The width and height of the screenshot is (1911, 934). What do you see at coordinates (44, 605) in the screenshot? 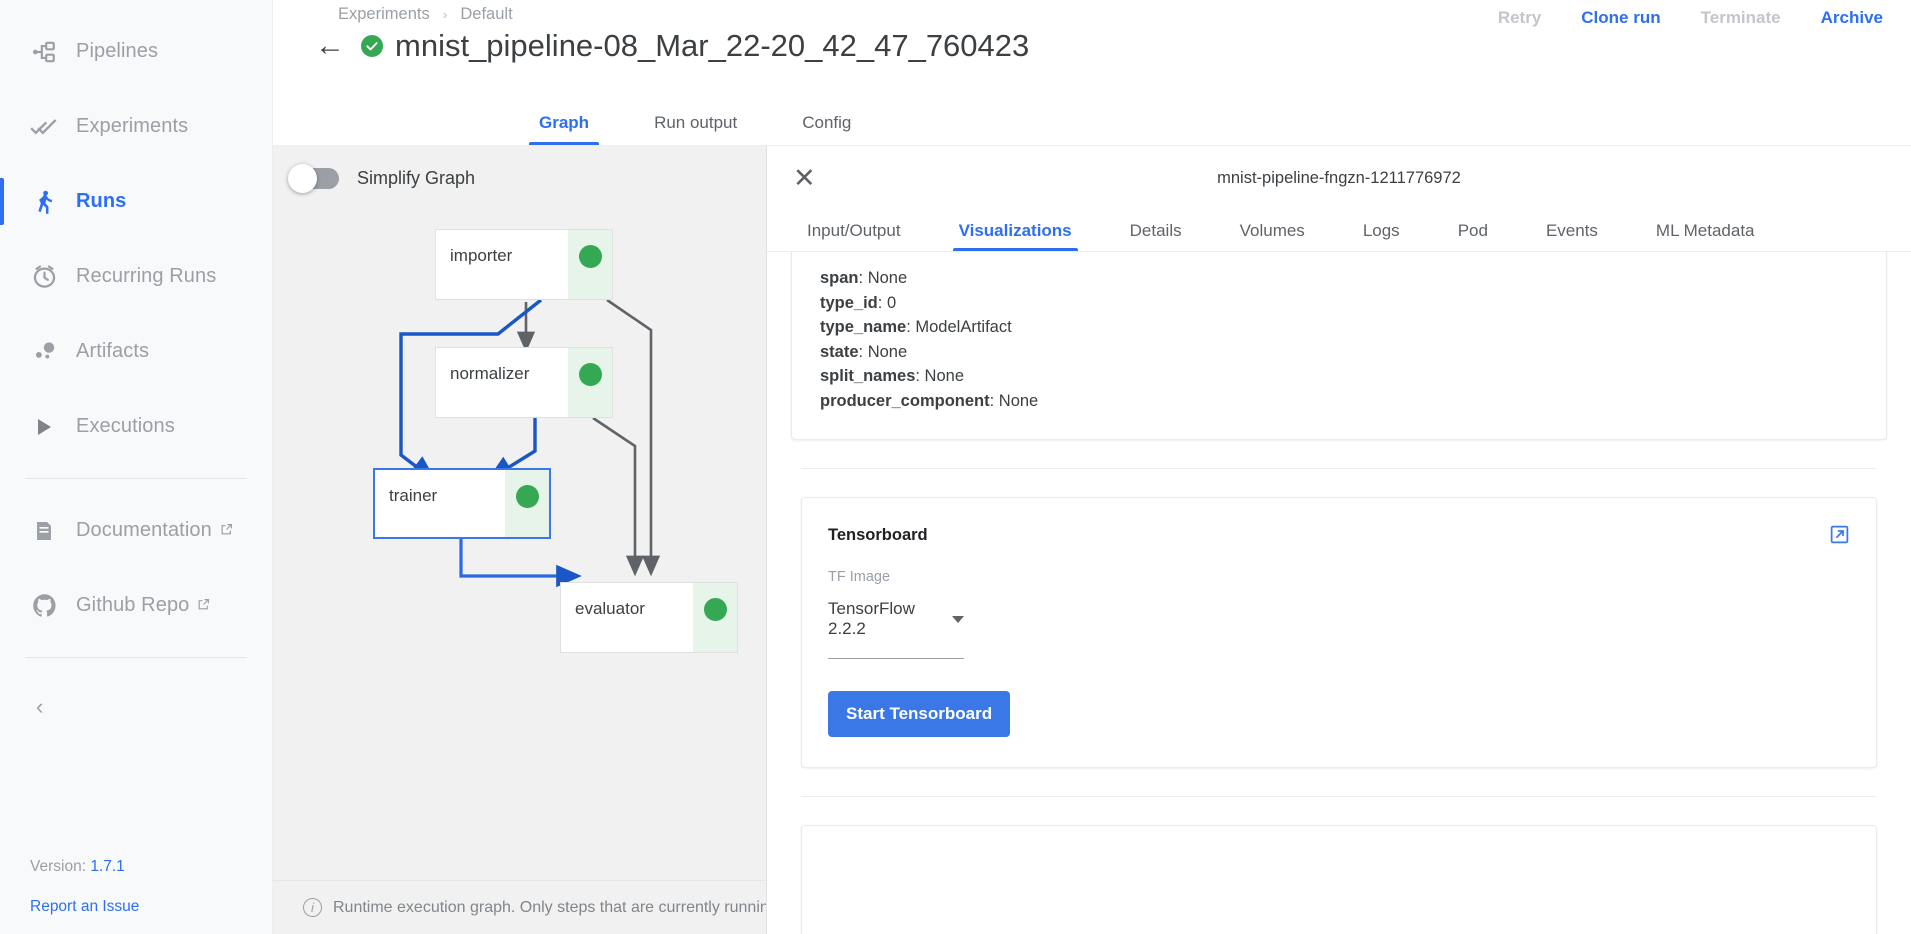
I see `github-icon` at bounding box center [44, 605].